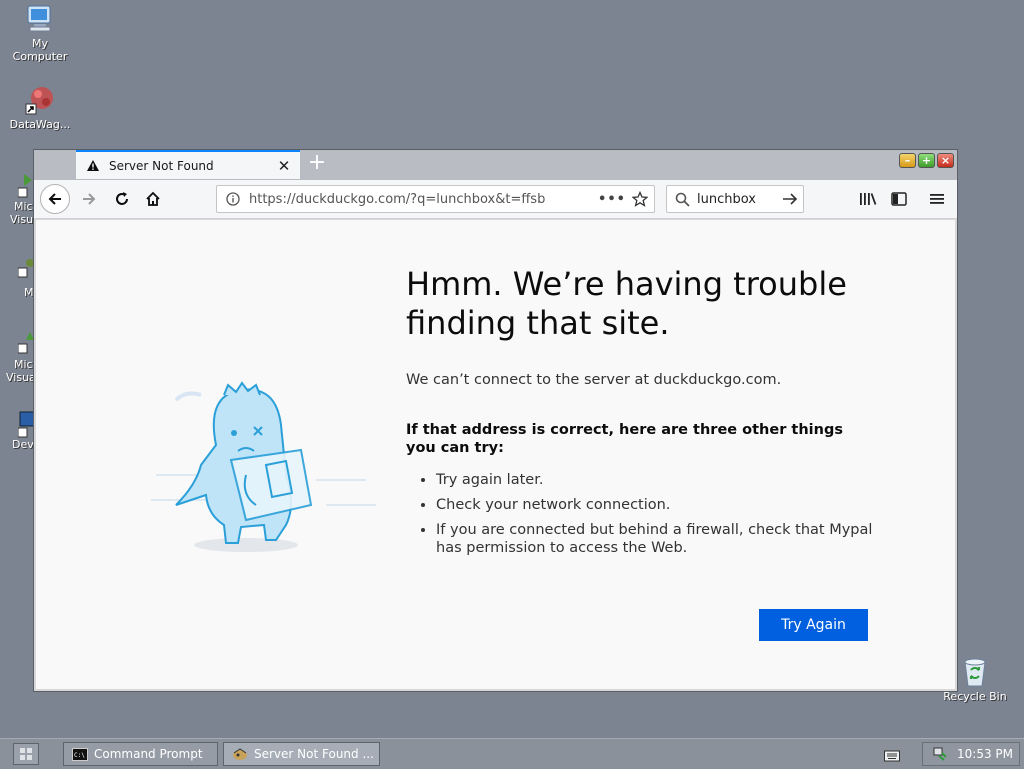  What do you see at coordinates (40, 19) in the screenshot?
I see `computer-icon` at bounding box center [40, 19].